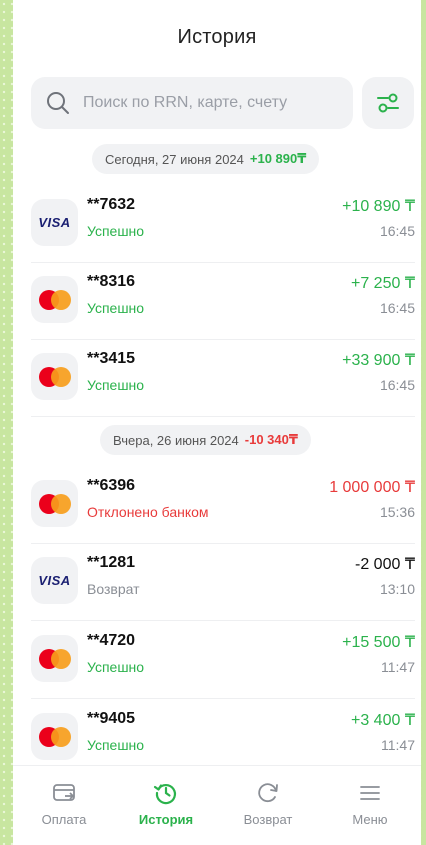 Image resolution: width=426 pixels, height=845 pixels. What do you see at coordinates (268, 793) in the screenshot?
I see `refund-icon` at bounding box center [268, 793].